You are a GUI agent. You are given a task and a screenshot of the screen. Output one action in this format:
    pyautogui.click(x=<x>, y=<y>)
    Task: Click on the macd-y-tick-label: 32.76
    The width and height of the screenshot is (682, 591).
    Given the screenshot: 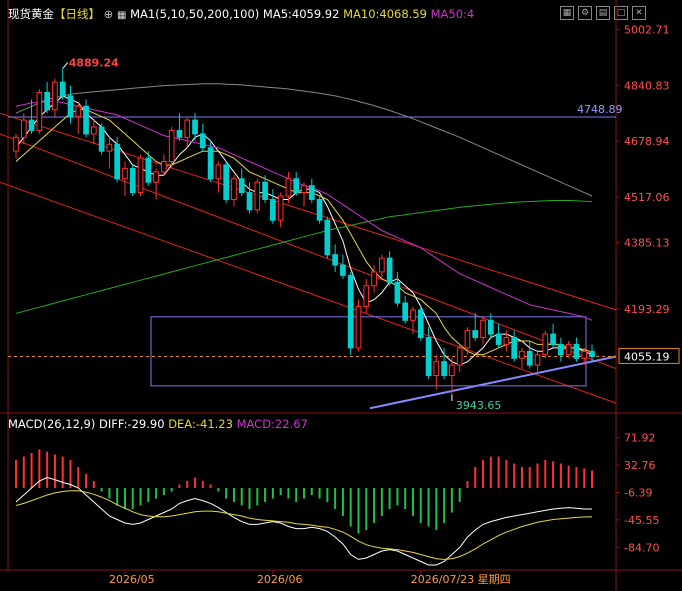 What is the action you would take?
    pyautogui.click(x=640, y=465)
    